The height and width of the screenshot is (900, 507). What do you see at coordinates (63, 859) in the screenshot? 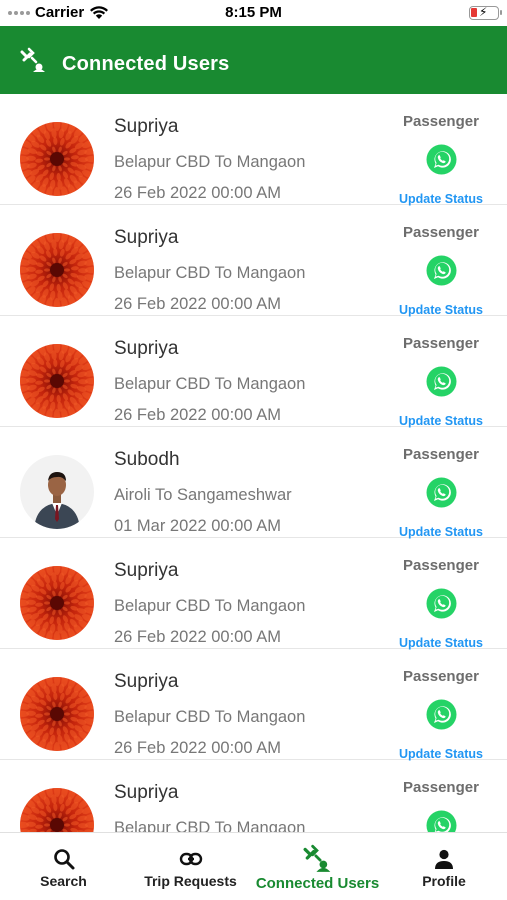
I see `search-icon` at bounding box center [63, 859].